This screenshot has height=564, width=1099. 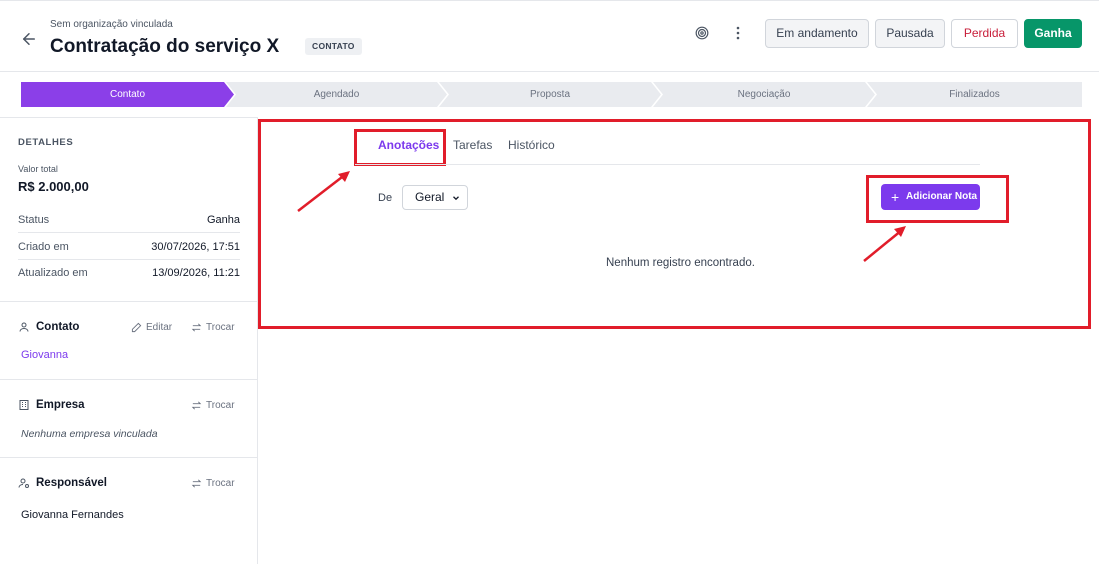 What do you see at coordinates (89, 434) in the screenshot?
I see `company-empty-text: Nenhuma empresa vinculada` at bounding box center [89, 434].